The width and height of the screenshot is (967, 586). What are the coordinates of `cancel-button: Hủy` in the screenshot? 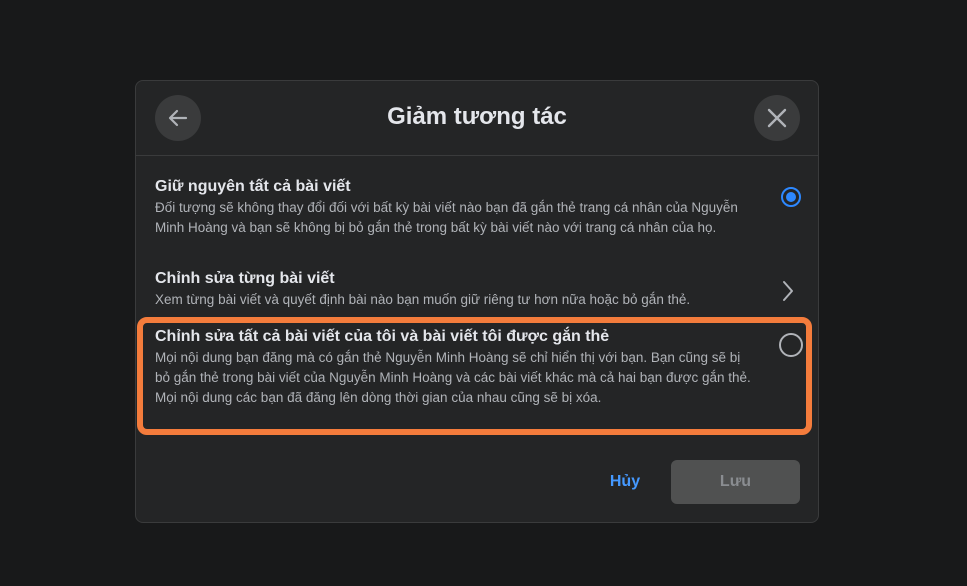 It's located at (625, 482).